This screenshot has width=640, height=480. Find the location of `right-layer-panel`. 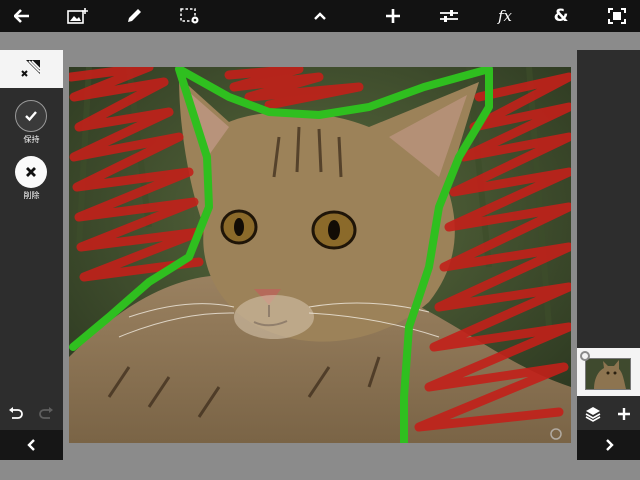

right-layer-panel is located at coordinates (608, 255).